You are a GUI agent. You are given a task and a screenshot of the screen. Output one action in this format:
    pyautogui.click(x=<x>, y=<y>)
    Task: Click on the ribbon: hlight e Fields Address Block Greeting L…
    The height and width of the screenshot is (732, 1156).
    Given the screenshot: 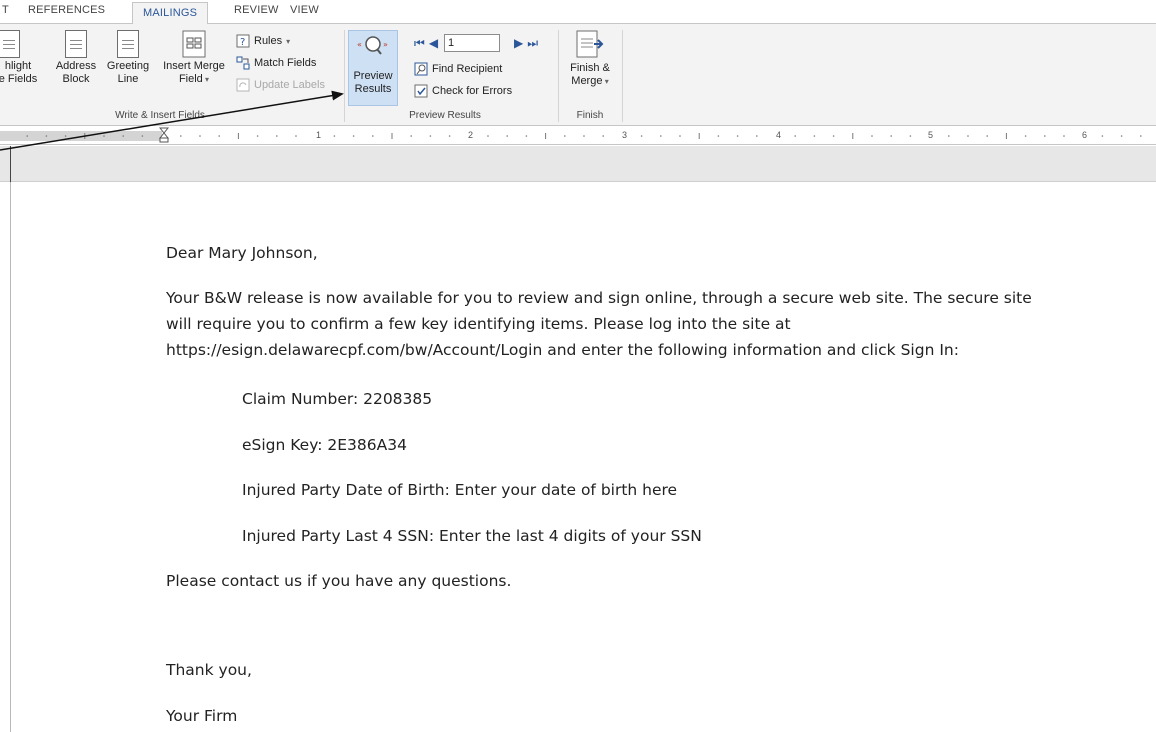 What is the action you would take?
    pyautogui.click(x=578, y=75)
    